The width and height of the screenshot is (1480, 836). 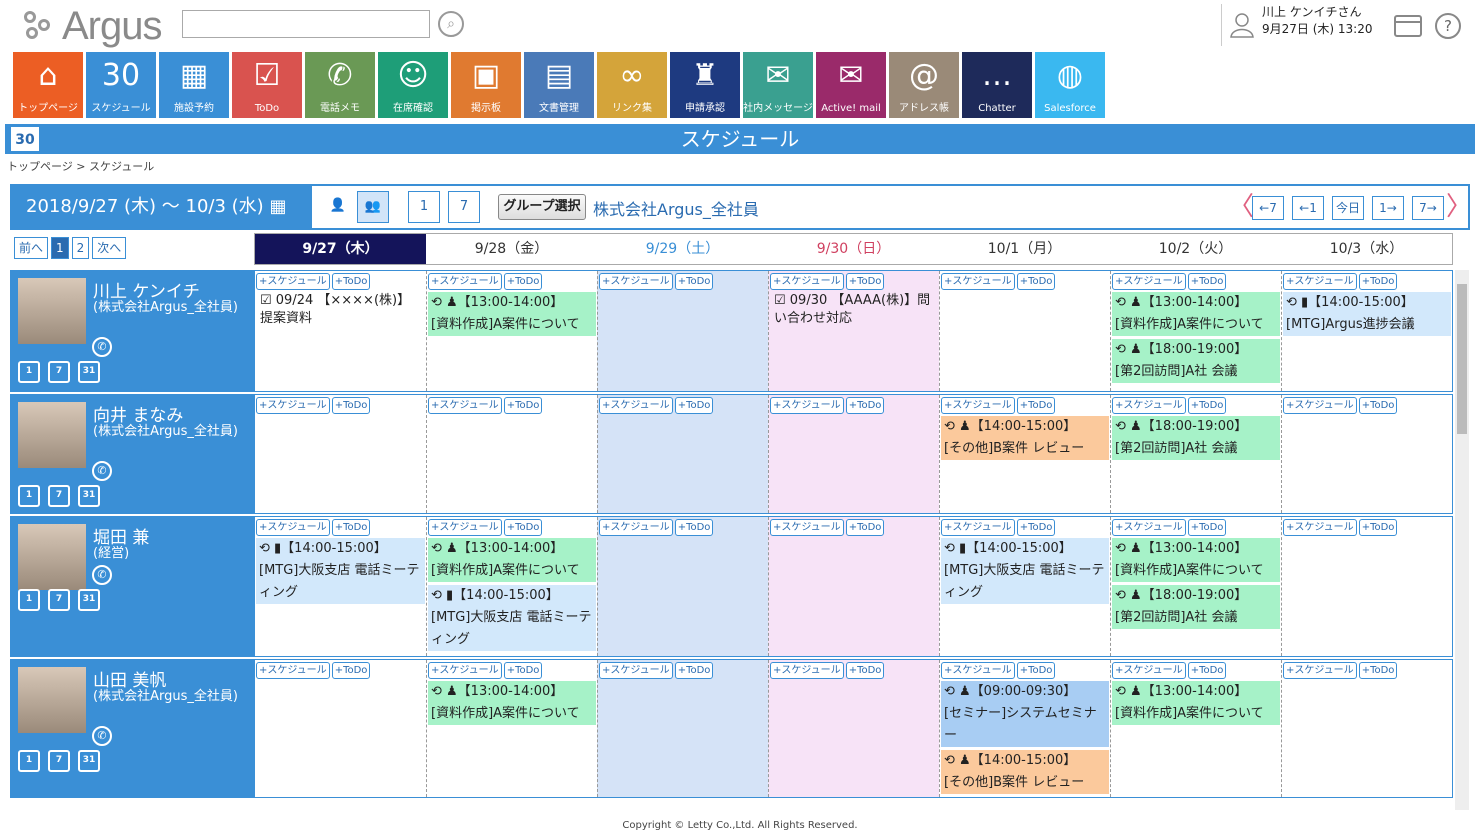 What do you see at coordinates (194, 85) in the screenshot?
I see `nav-item-2: ▦ 施設予約` at bounding box center [194, 85].